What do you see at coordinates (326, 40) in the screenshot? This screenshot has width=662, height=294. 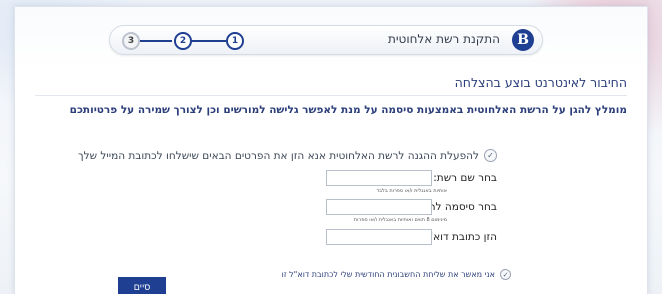 I see `header-bar: B התקנת רשת אלחוטית 3 2 1` at bounding box center [326, 40].